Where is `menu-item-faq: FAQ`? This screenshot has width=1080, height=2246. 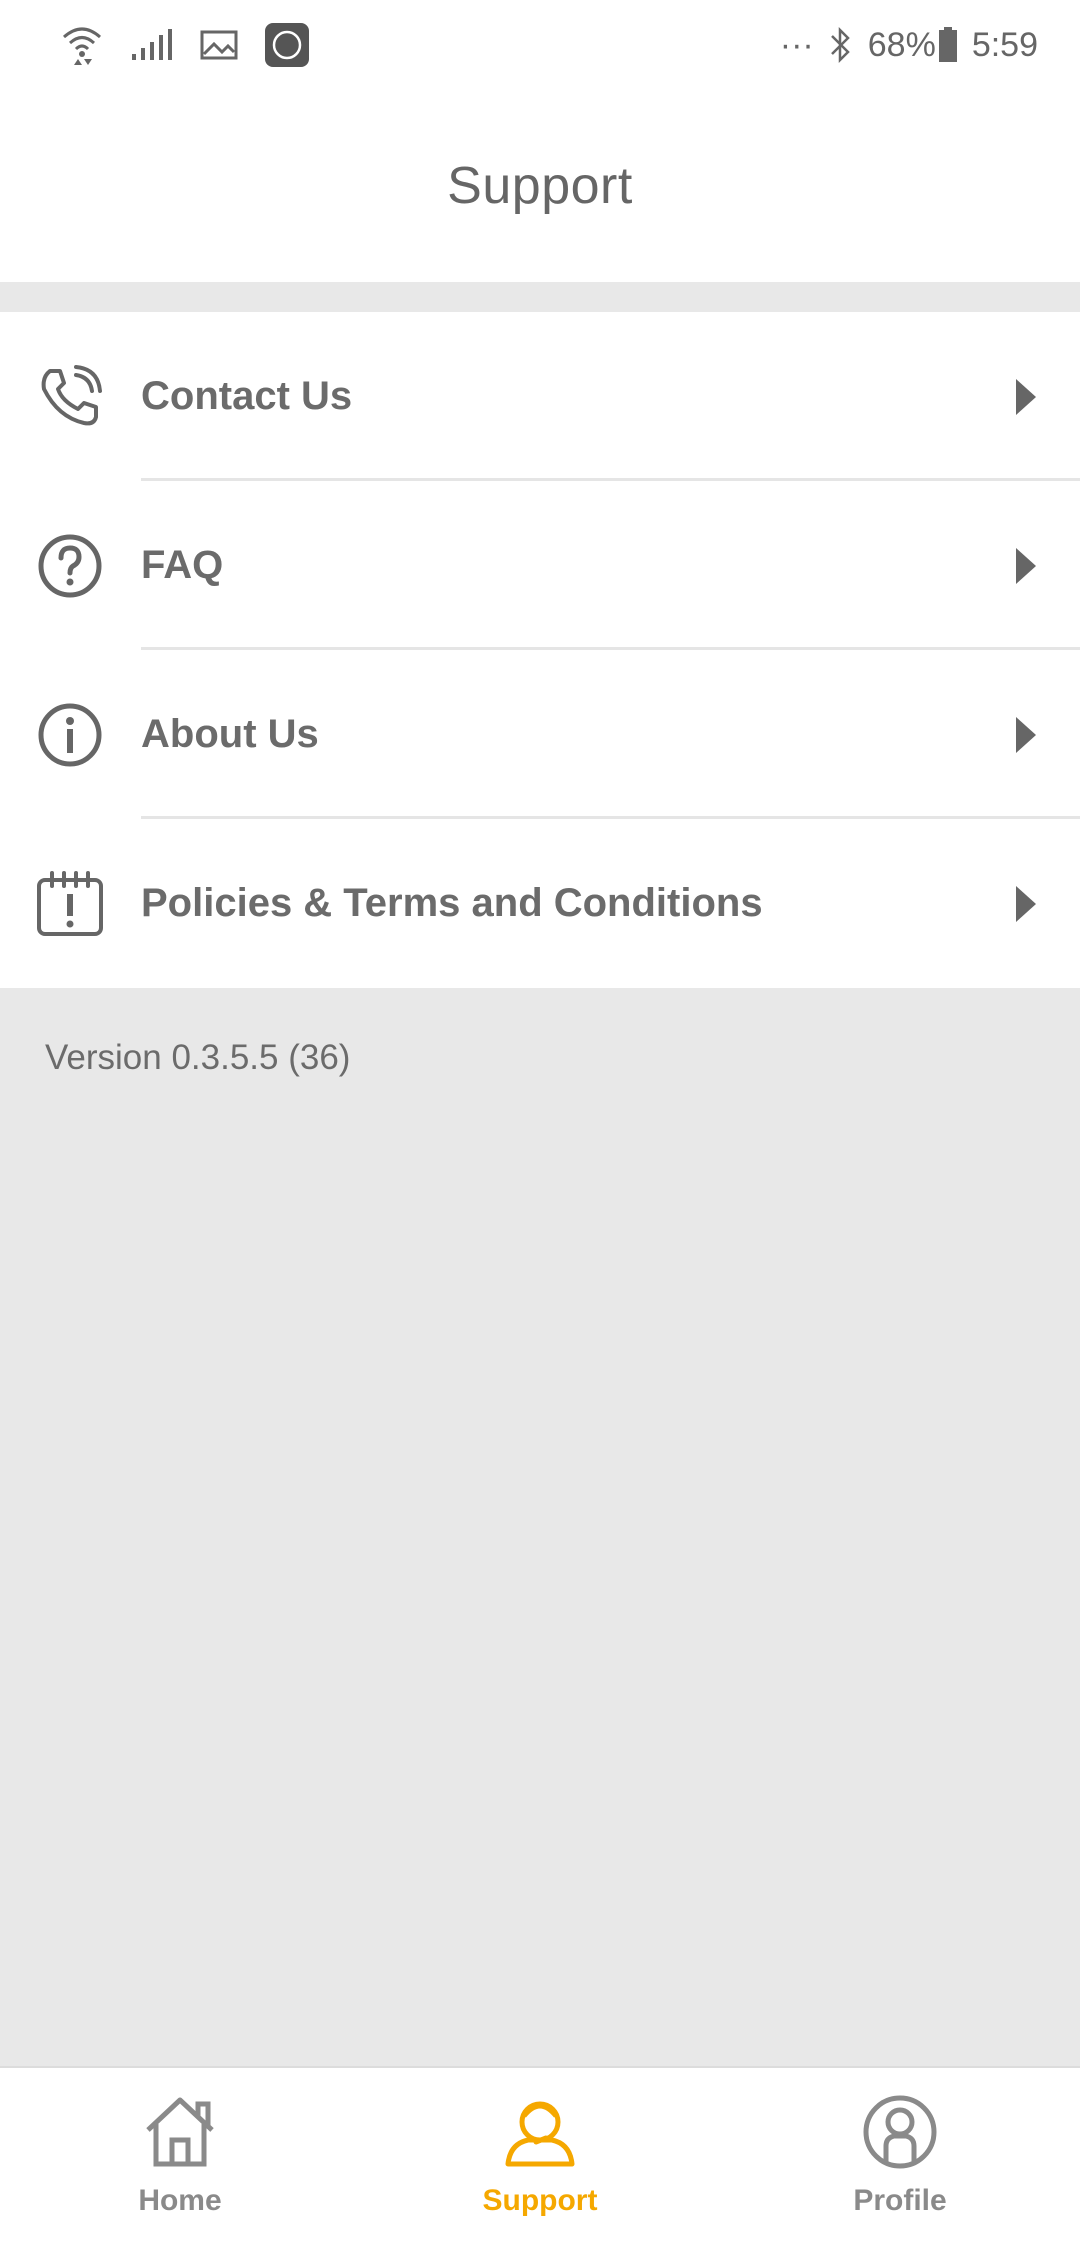 menu-item-faq: FAQ is located at coordinates (540, 565).